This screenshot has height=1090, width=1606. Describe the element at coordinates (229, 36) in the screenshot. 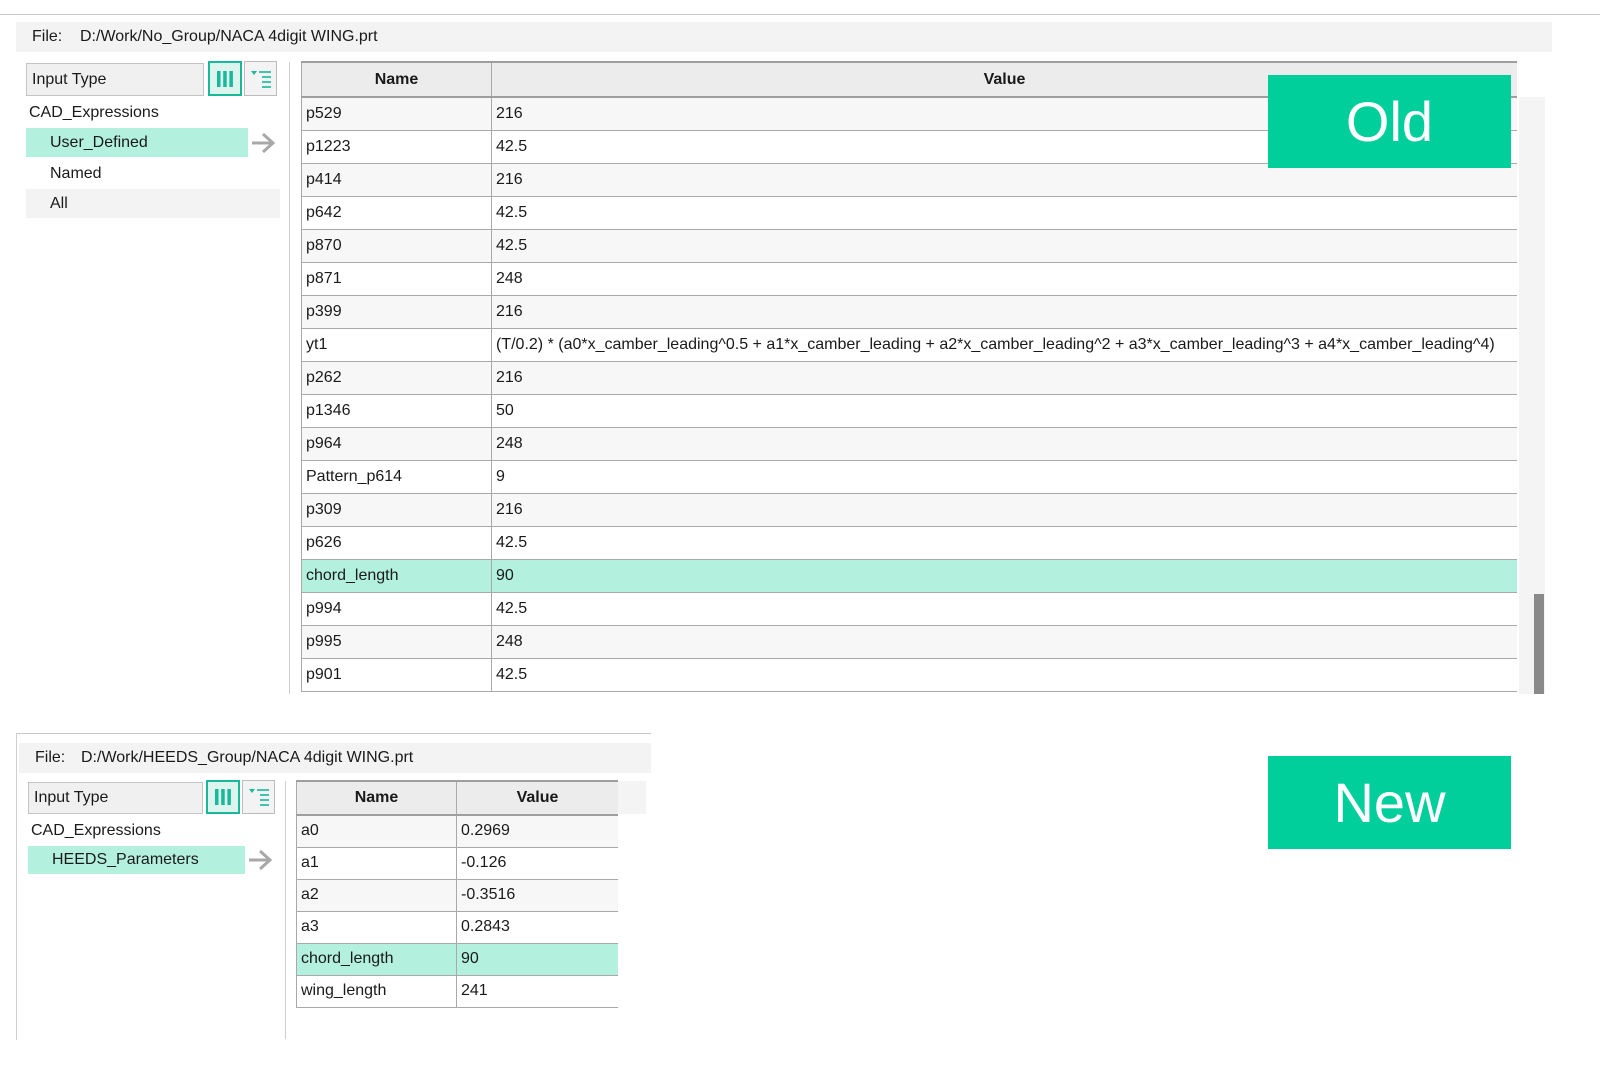

I see `file-path: D:/Work/No_Group/NACA 4digit WING.prt` at that location.